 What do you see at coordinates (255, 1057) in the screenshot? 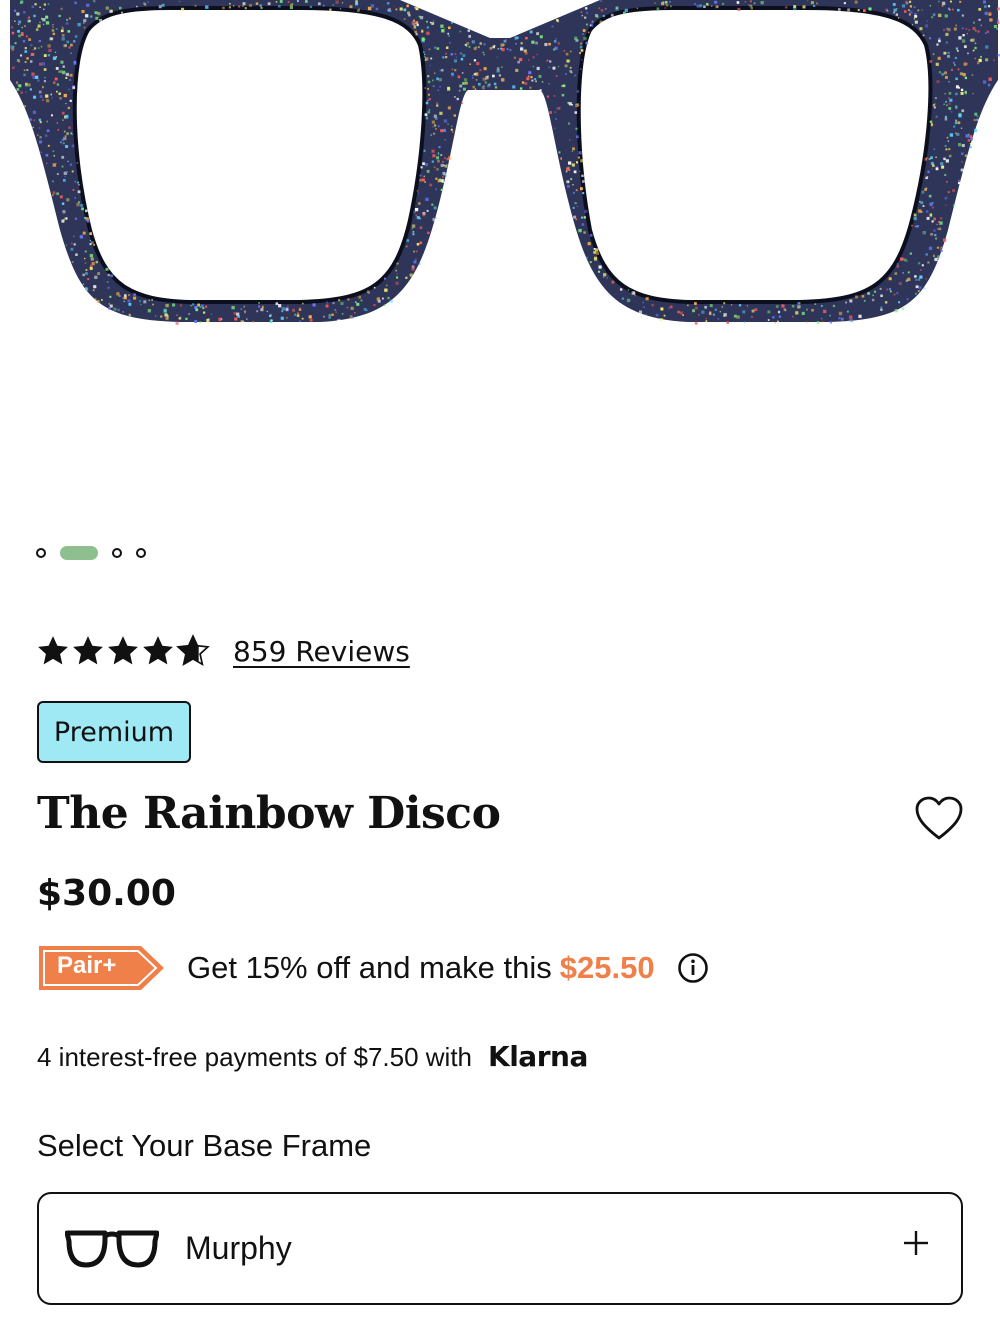
I see `klarna-text: 4 interest-free payments of $7.50 with` at bounding box center [255, 1057].